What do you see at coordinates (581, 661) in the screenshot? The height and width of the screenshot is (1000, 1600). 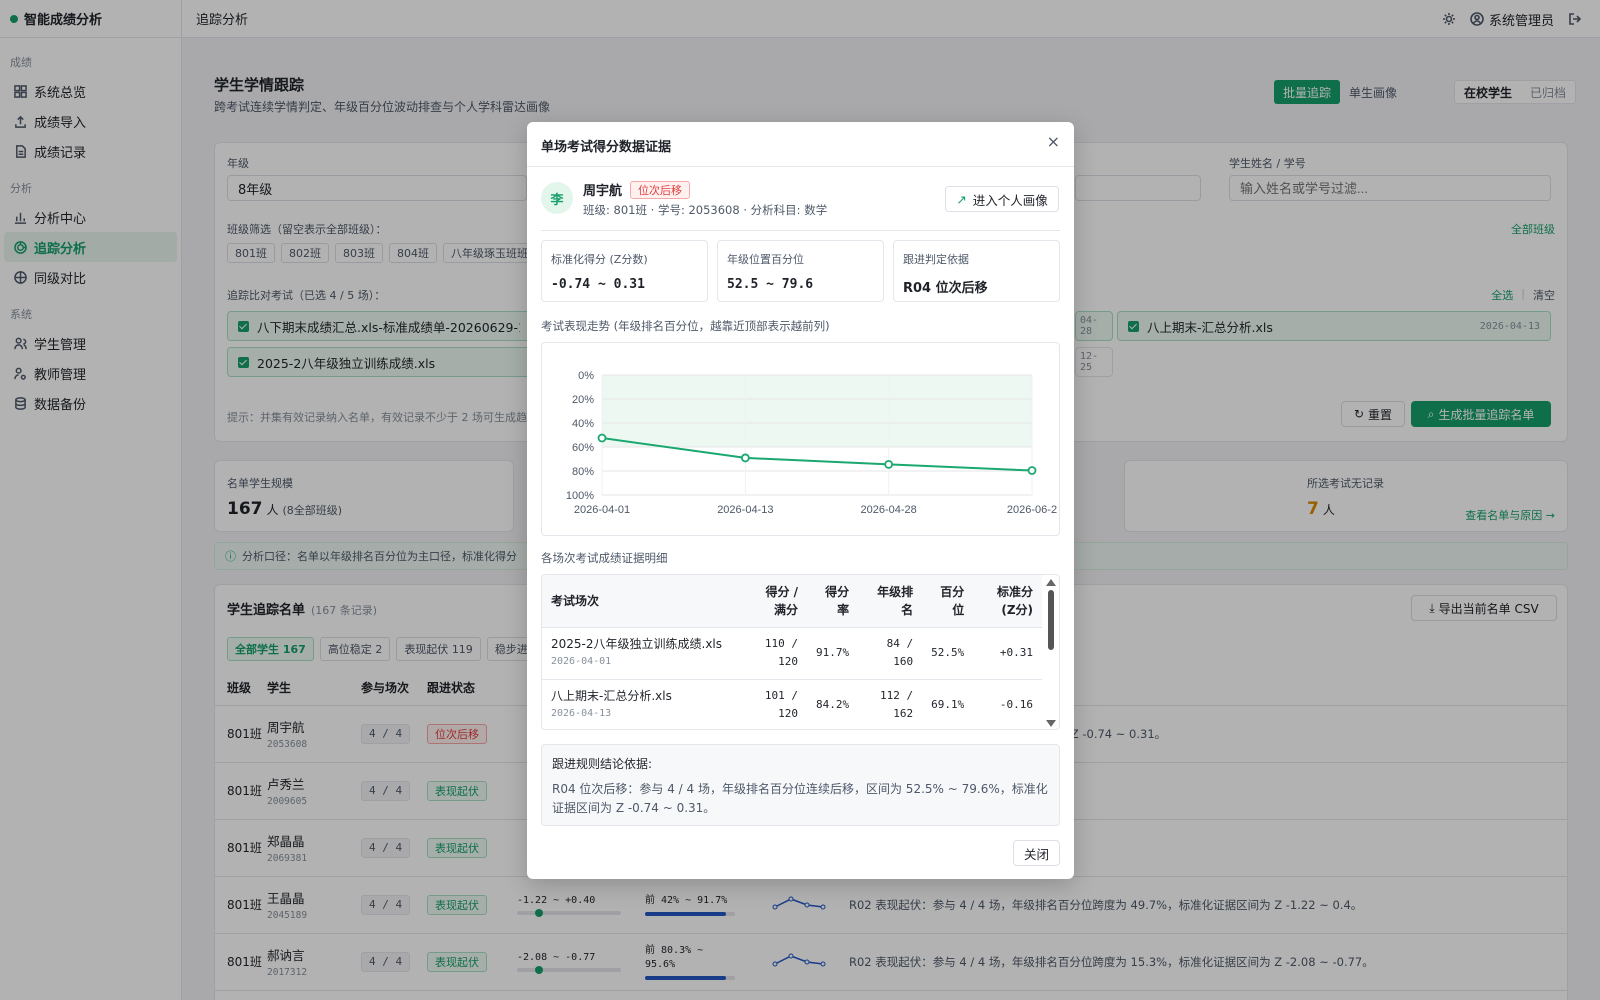 I see `exam-date: 2026-04-01` at bounding box center [581, 661].